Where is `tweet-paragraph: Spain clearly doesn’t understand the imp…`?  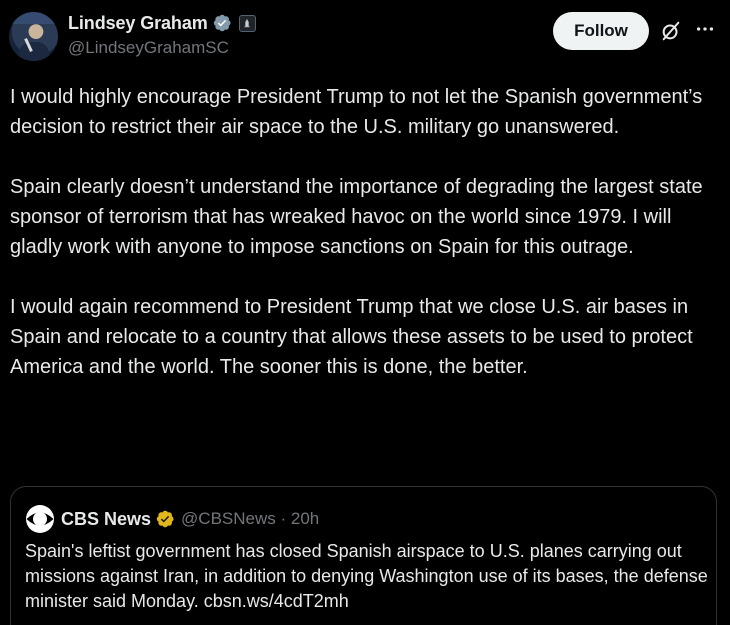
tweet-paragraph: Spain clearly doesn’t understand the imp… is located at coordinates (356, 217).